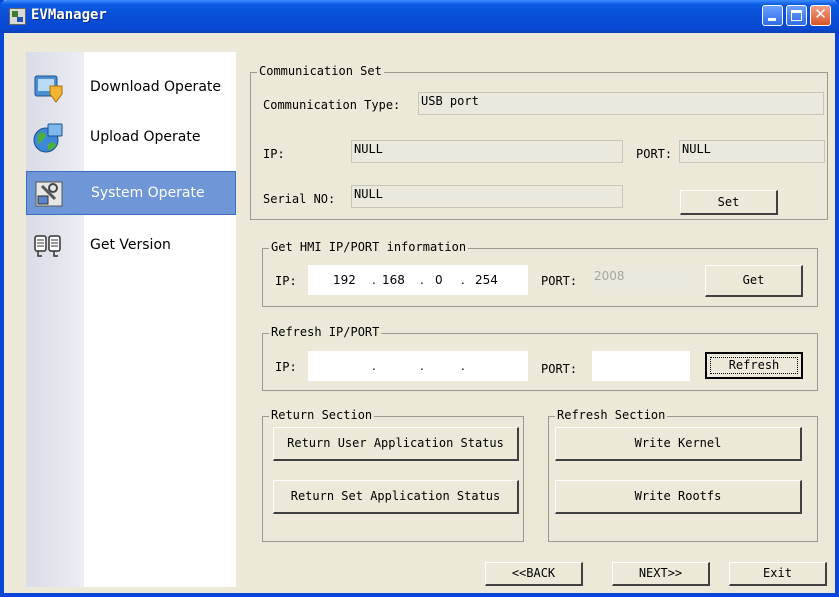 Image resolution: width=839 pixels, height=597 pixels. I want to click on sidebar-item-download-operate: Download Operate, so click(131, 89).